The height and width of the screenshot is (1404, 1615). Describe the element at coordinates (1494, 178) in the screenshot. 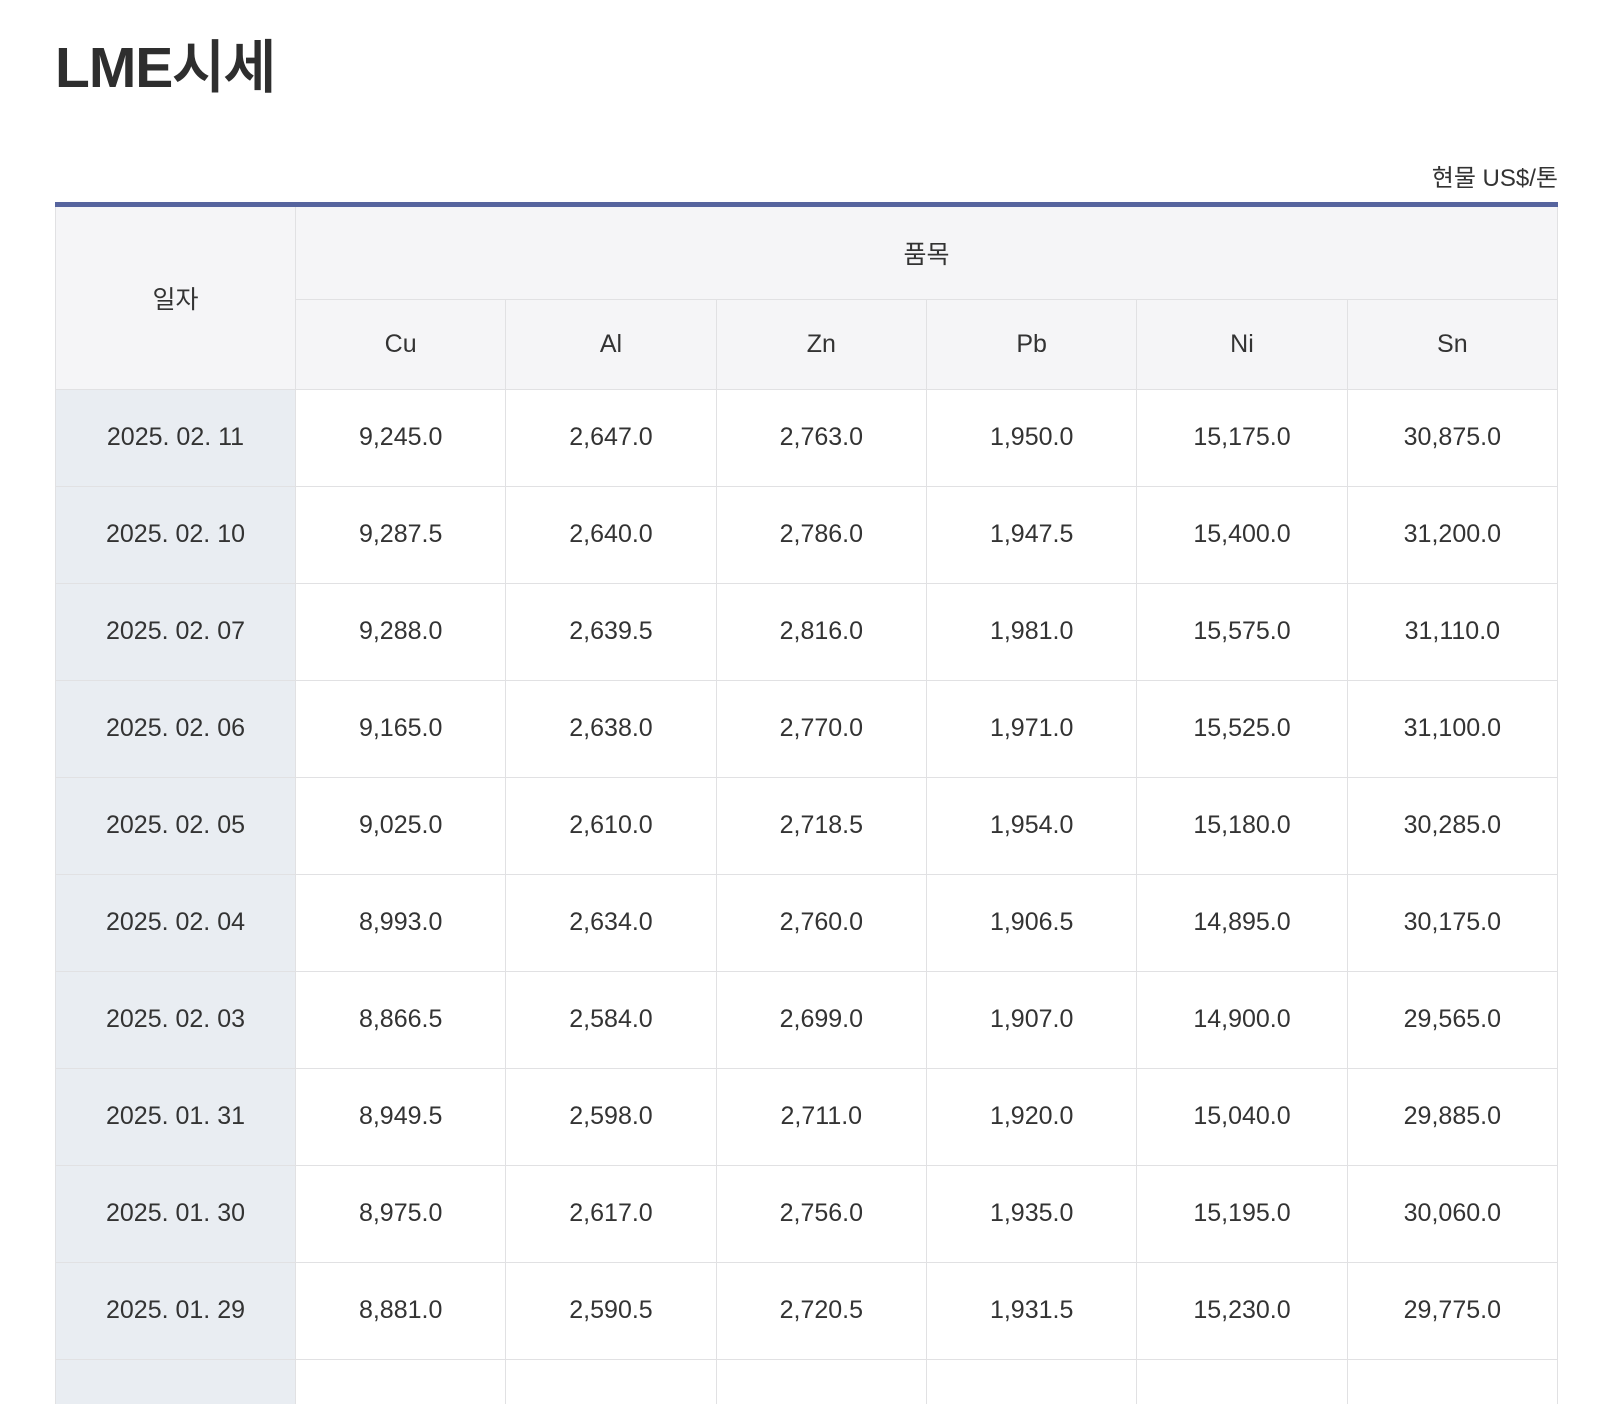

I see `unit-label: 현물 US$/톤` at that location.